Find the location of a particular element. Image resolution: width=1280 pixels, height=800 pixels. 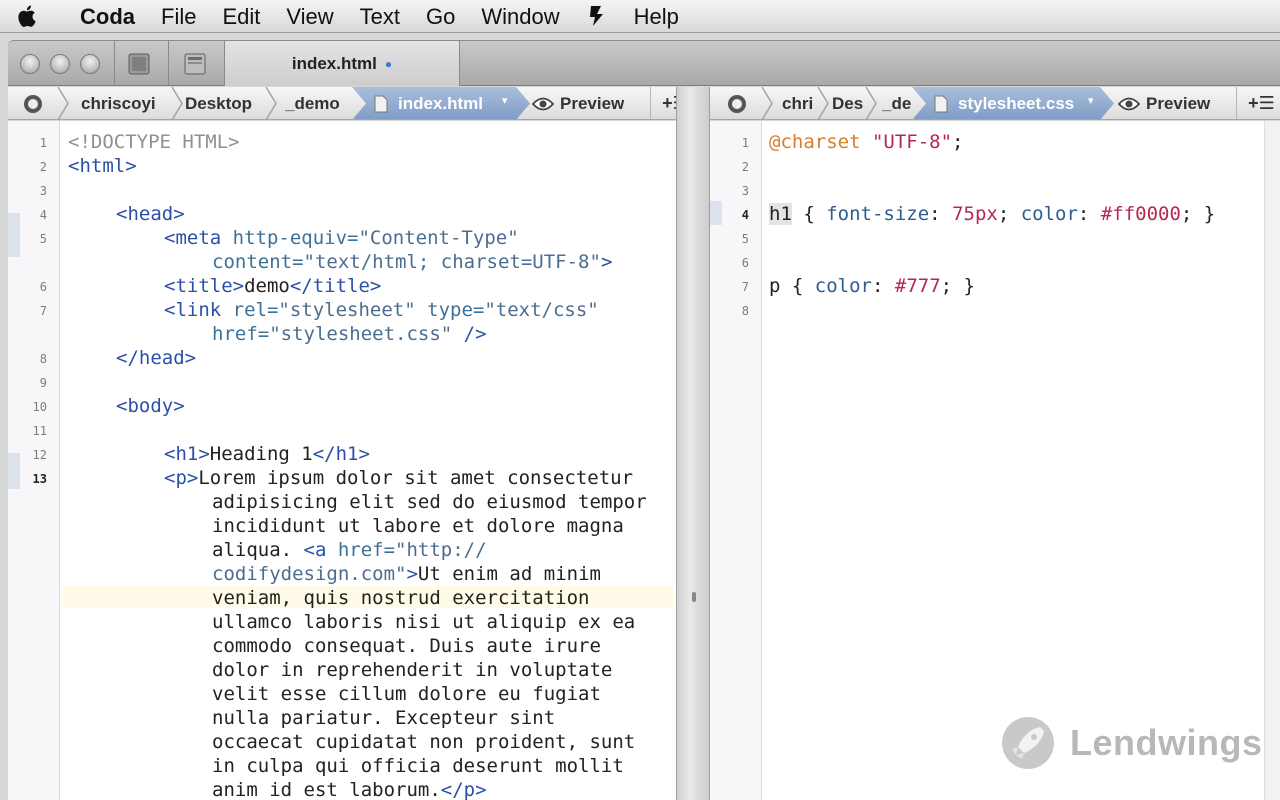

code-line: <title>demo</title> is located at coordinates (273, 286).